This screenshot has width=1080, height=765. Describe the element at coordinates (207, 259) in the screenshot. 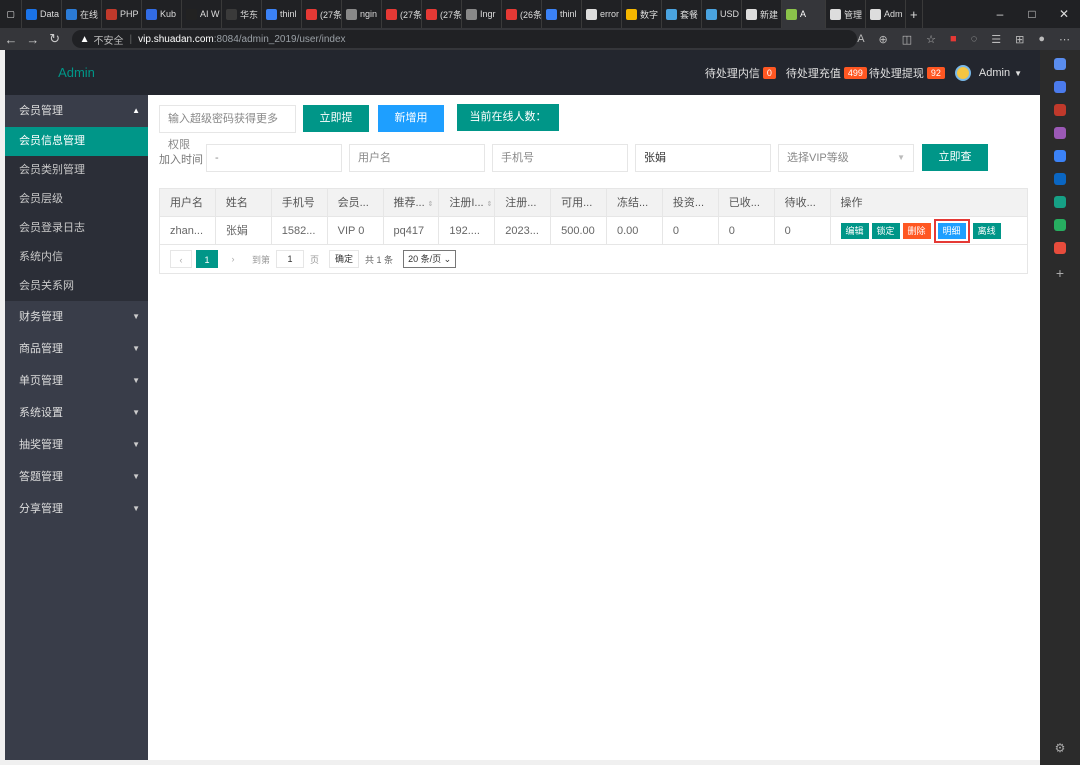

I see `page-1-button: 1` at that location.